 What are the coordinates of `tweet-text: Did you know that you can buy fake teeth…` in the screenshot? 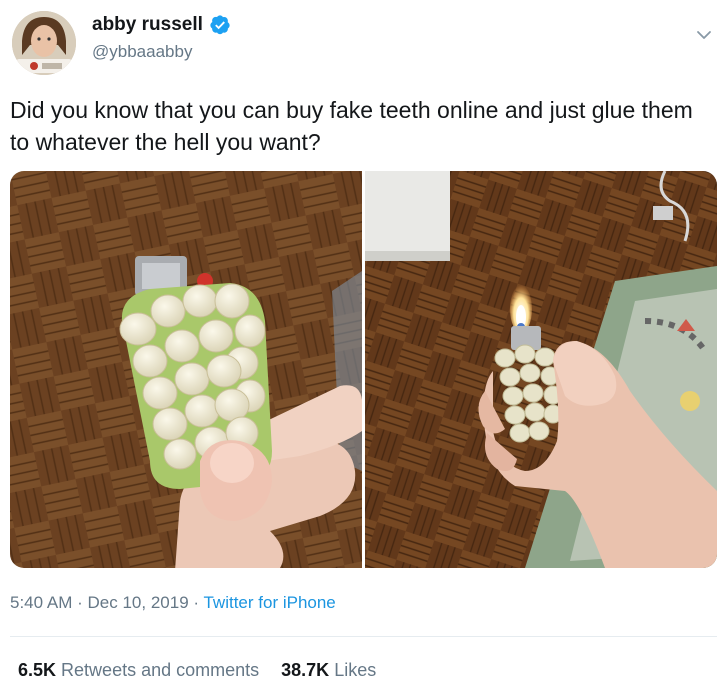 It's located at (351, 126).